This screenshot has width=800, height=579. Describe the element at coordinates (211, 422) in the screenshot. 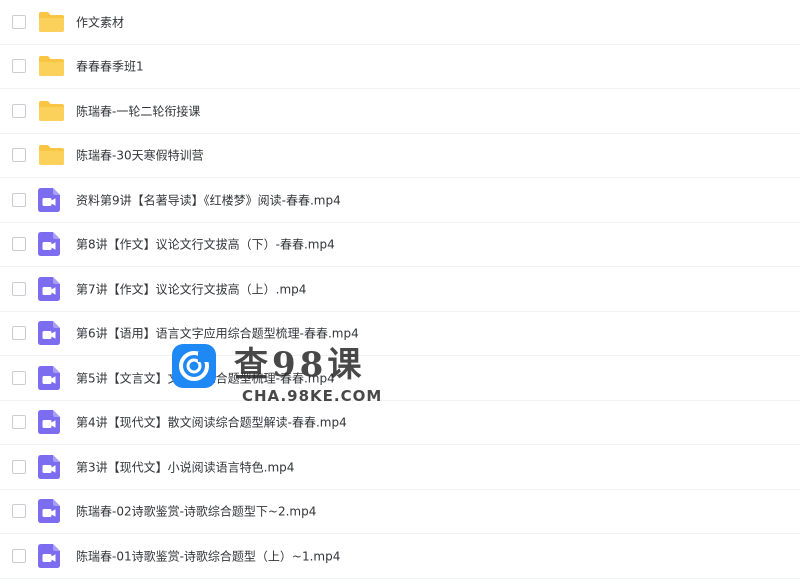

I see `file-name: 第4讲【现代文】散文阅读综合题型解读-春春.mp4` at that location.